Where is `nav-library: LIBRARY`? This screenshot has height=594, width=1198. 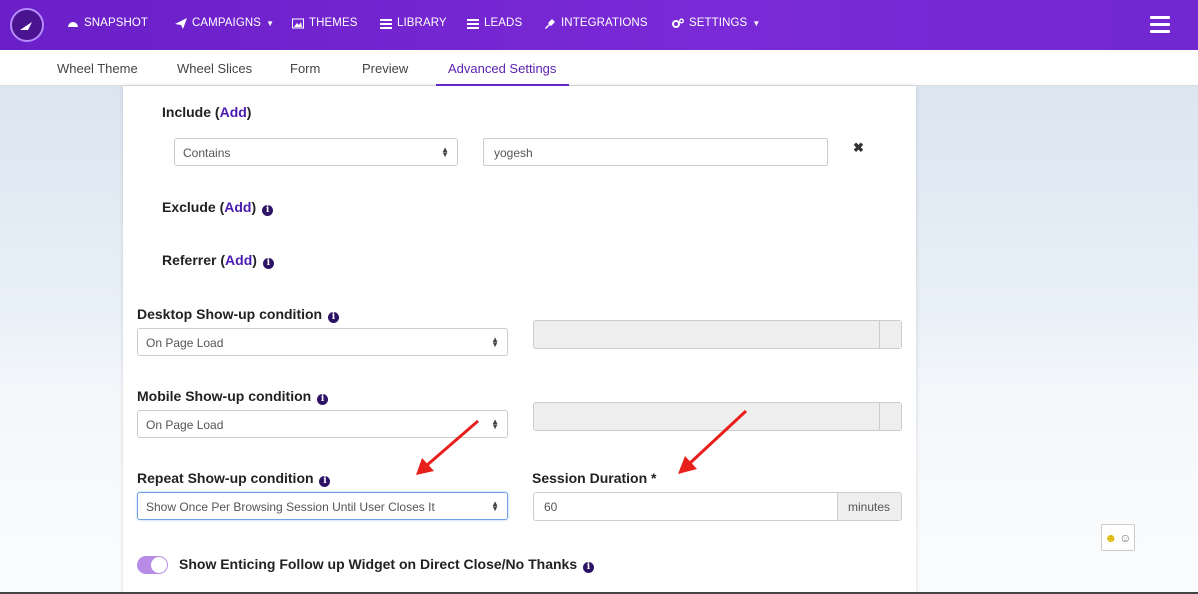 nav-library: LIBRARY is located at coordinates (413, 23).